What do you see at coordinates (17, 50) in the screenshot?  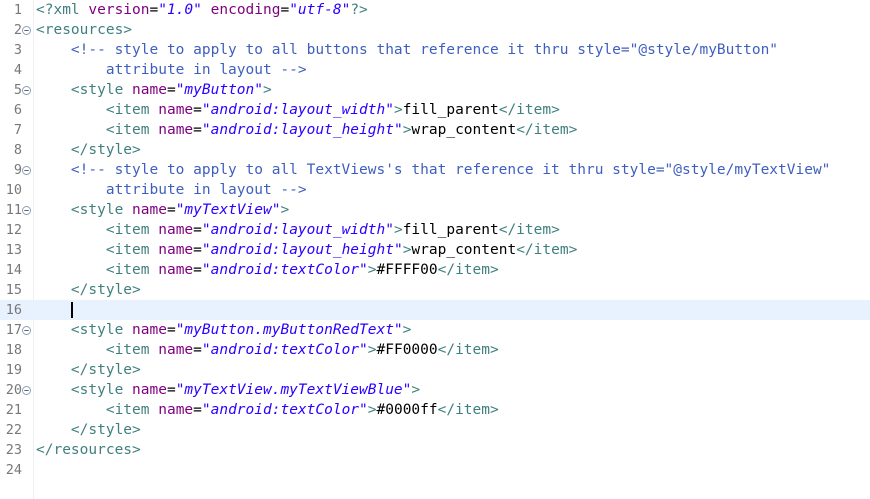 I see `line-number: 3` at bounding box center [17, 50].